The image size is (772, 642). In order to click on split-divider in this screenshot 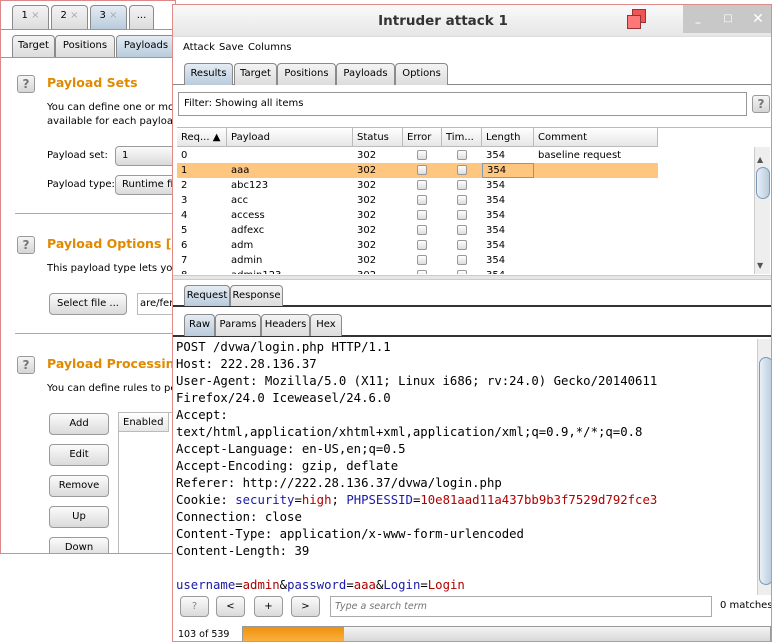, I will do `click(472, 277)`.